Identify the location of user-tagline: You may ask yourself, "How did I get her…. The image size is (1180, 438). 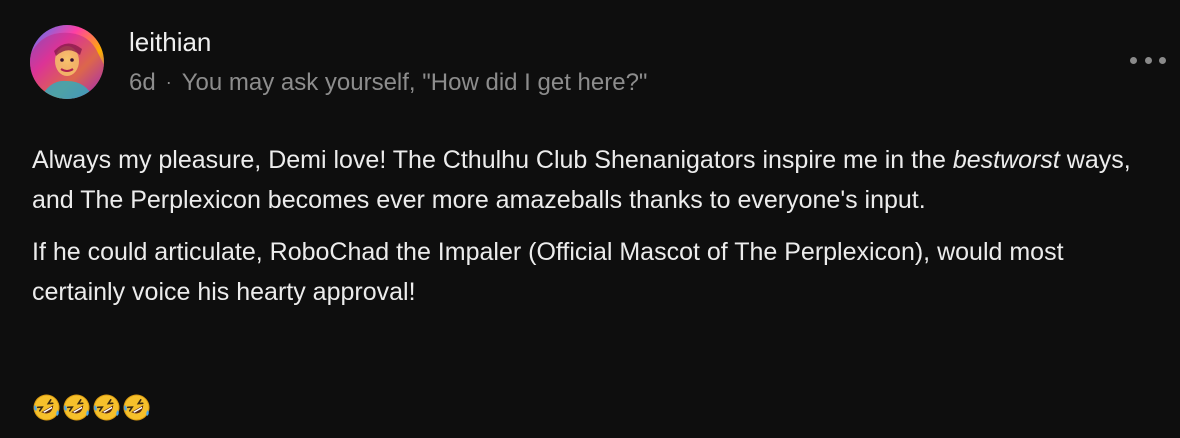
(414, 82).